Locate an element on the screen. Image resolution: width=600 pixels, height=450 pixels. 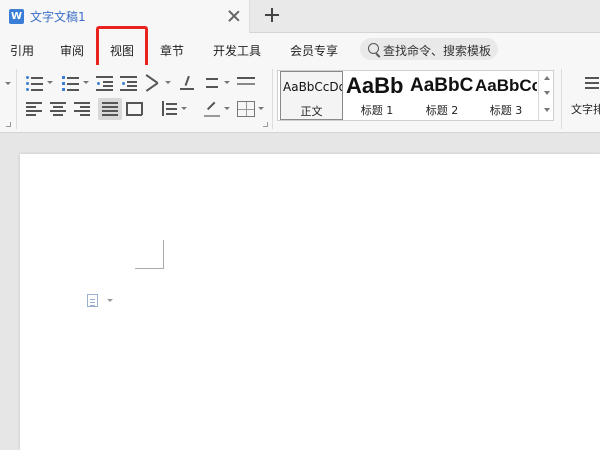
command-search: 查找命令、搜索模板 is located at coordinates (429, 49).